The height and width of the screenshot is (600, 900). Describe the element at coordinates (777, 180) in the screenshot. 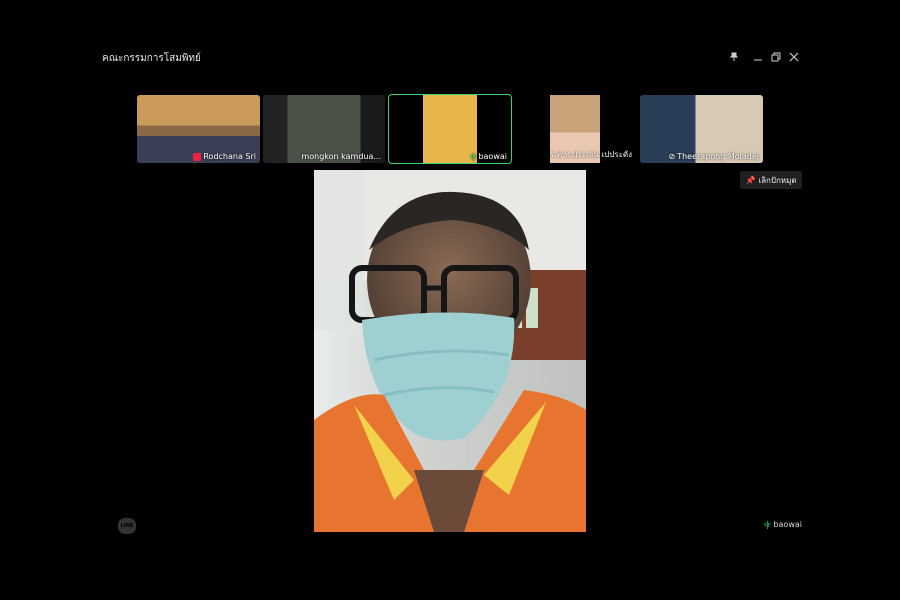

I see `unpin-label: เลิกปักหมุด` at that location.